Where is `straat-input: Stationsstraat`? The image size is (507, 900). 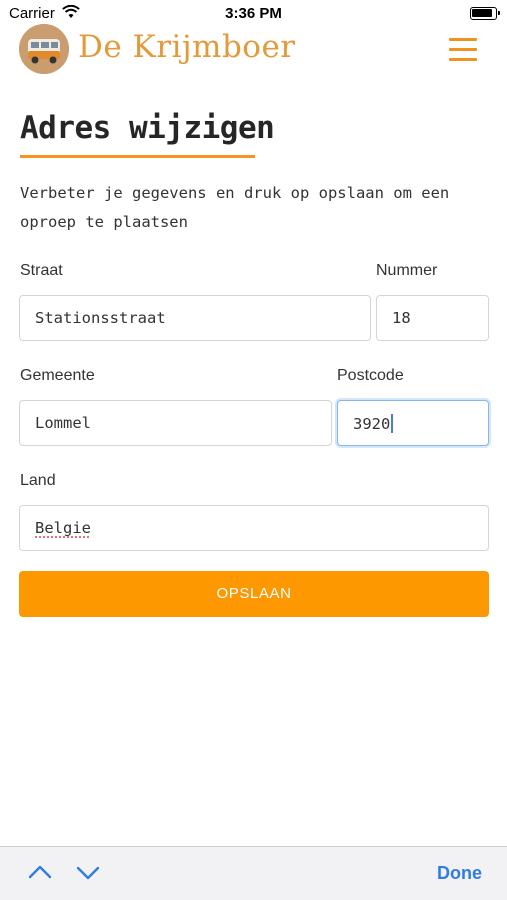 straat-input: Stationsstraat is located at coordinates (195, 318).